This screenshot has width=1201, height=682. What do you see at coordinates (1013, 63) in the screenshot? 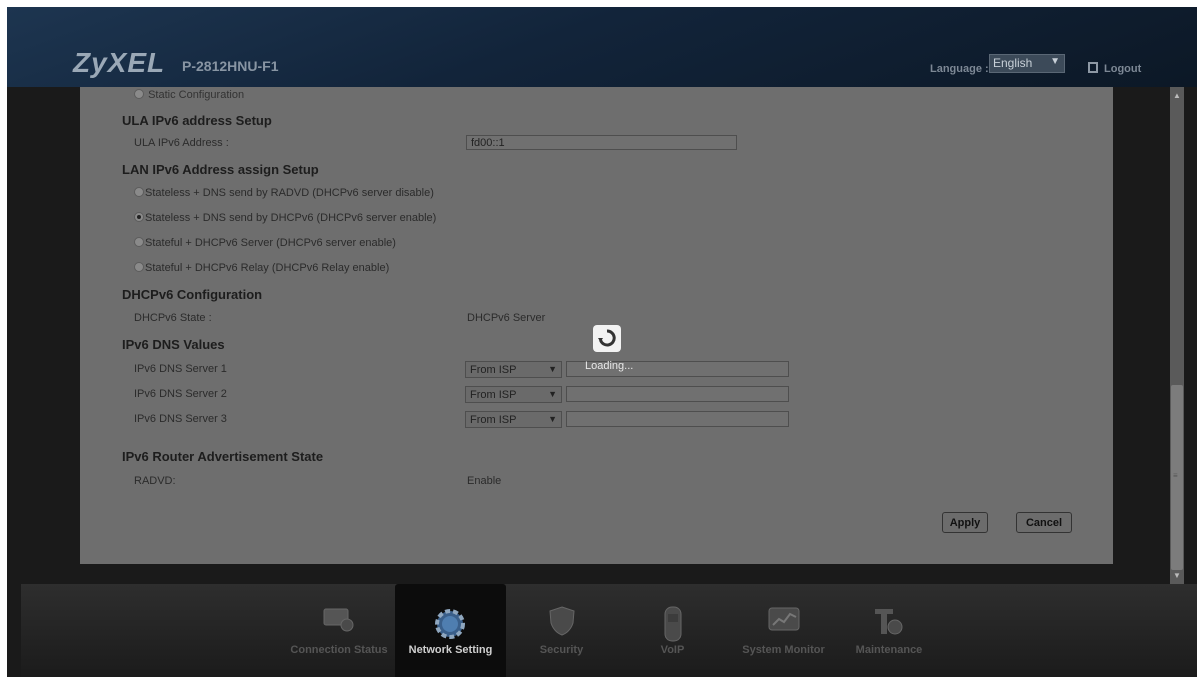
I see `language-value: English` at bounding box center [1013, 63].